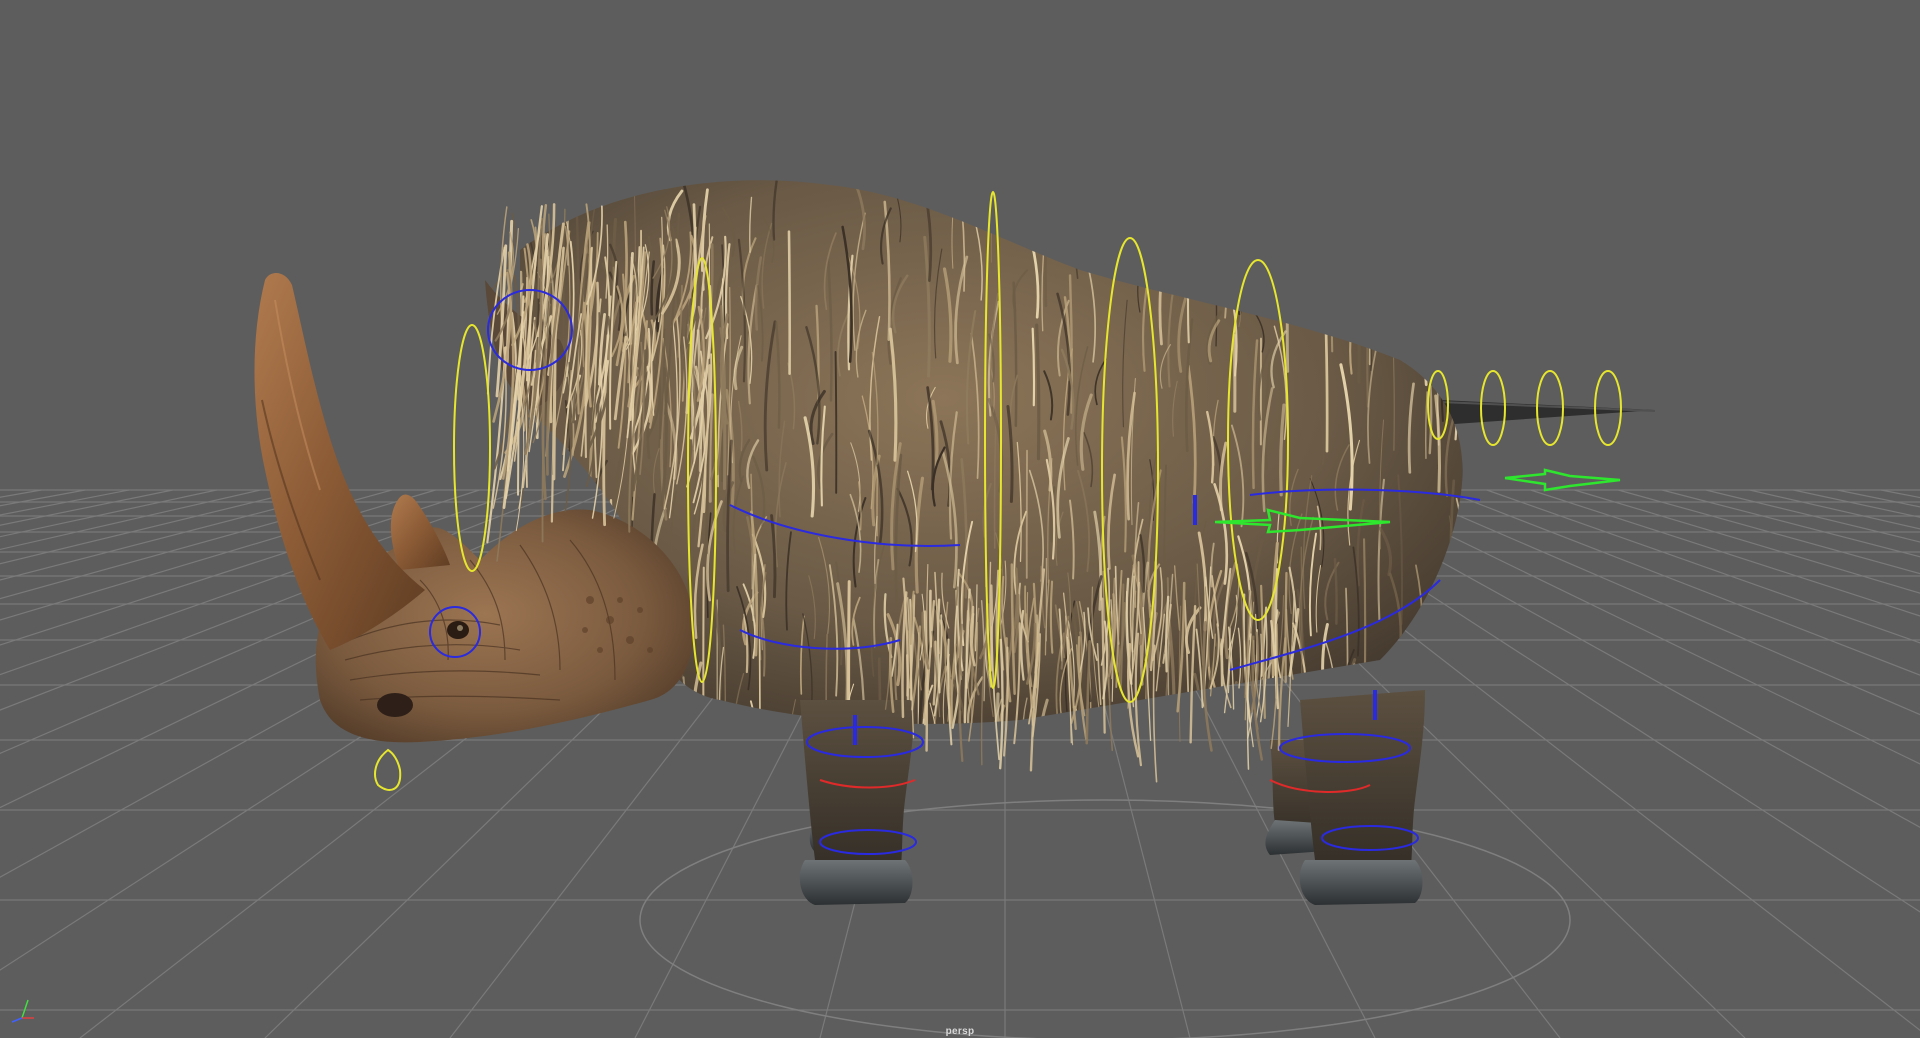 The height and width of the screenshot is (1038, 1920). What do you see at coordinates (1105, 918) in the screenshot?
I see `ground-circle` at bounding box center [1105, 918].